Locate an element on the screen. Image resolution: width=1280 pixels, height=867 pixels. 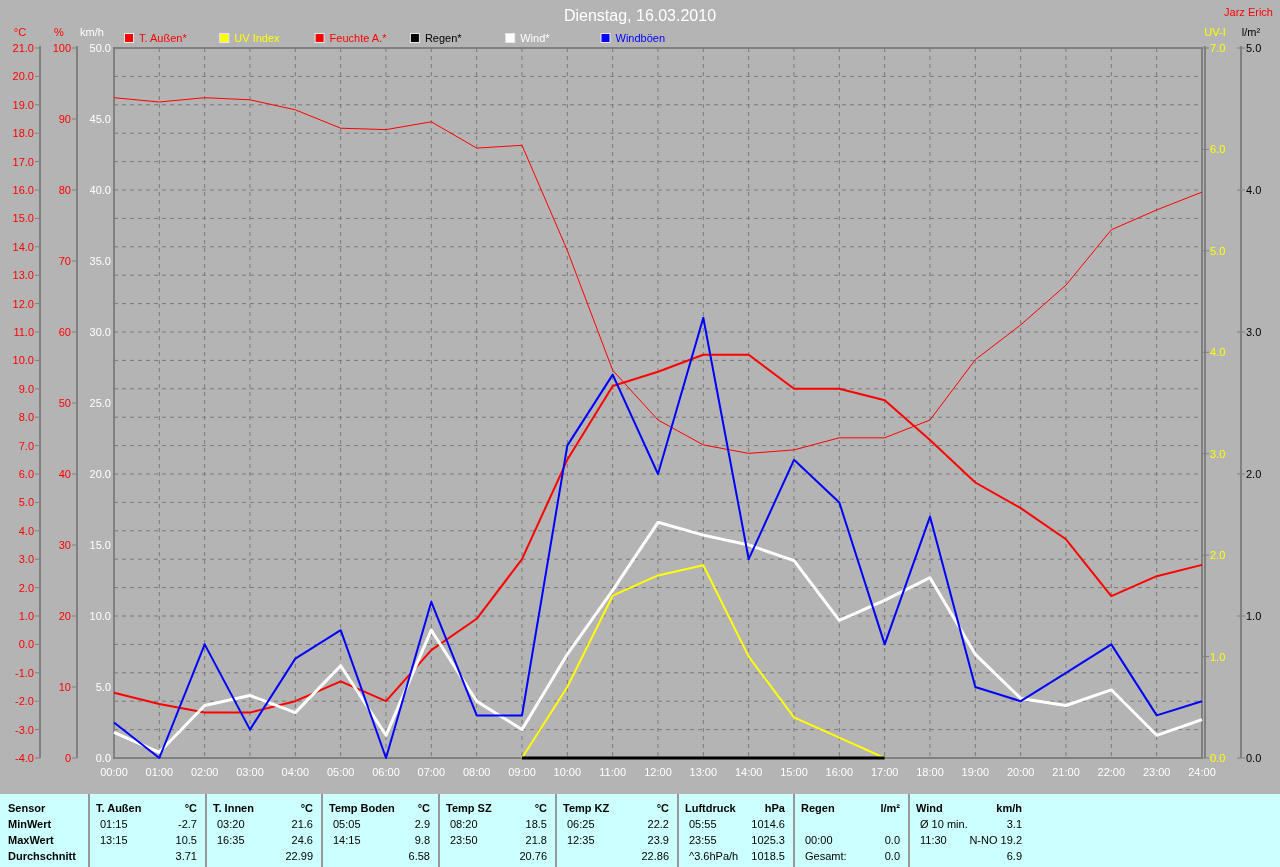
table-cell-text: 16:35 is located at coordinates (231, 840).